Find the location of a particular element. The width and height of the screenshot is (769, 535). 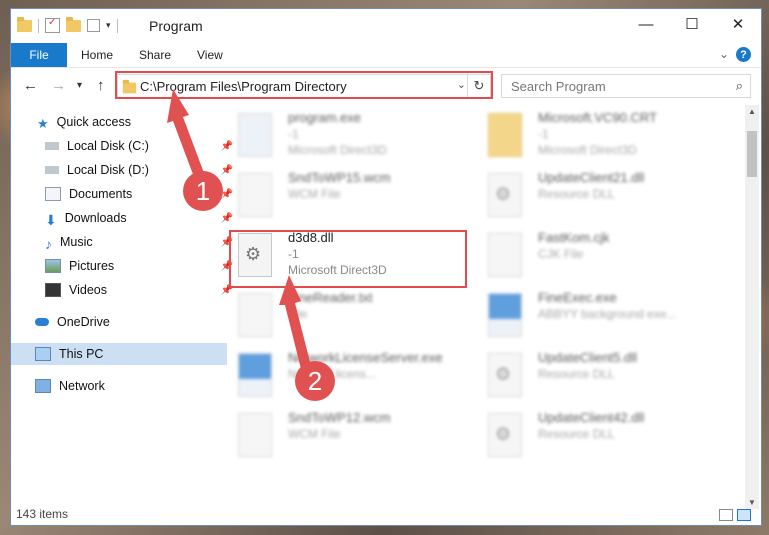

callout-two: 2 is located at coordinates (315, 381).